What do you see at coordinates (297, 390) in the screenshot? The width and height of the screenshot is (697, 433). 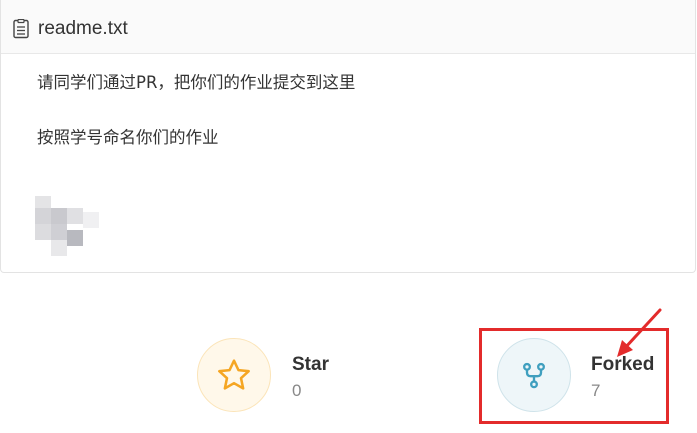 I see `star-count: 0` at bounding box center [297, 390].